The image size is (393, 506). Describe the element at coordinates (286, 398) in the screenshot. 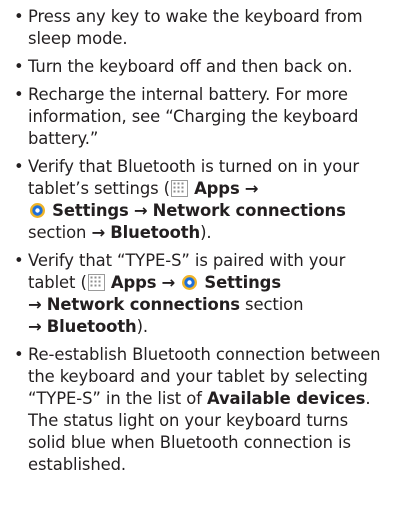

I see `available-devices-label: Available devices` at that location.